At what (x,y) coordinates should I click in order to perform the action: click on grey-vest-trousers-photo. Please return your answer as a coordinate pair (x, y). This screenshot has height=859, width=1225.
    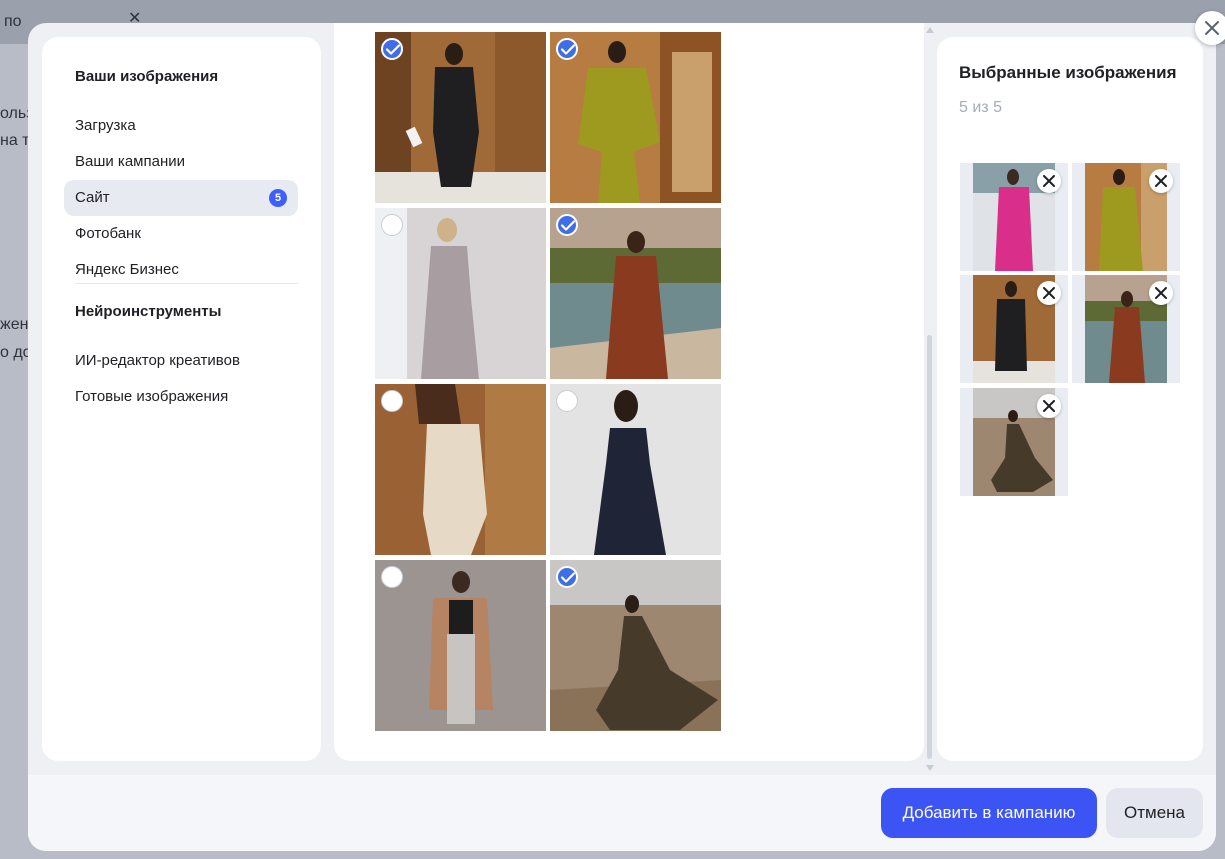
    Looking at the image, I should click on (460, 293).